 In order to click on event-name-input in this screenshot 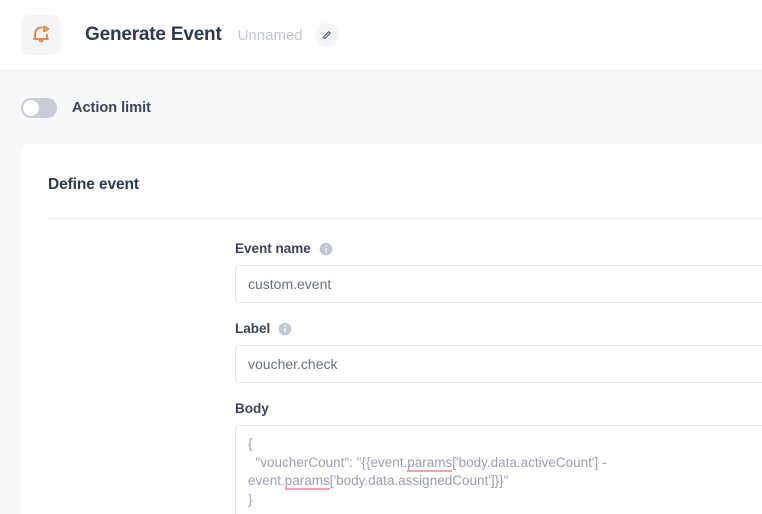, I will do `click(498, 284)`.